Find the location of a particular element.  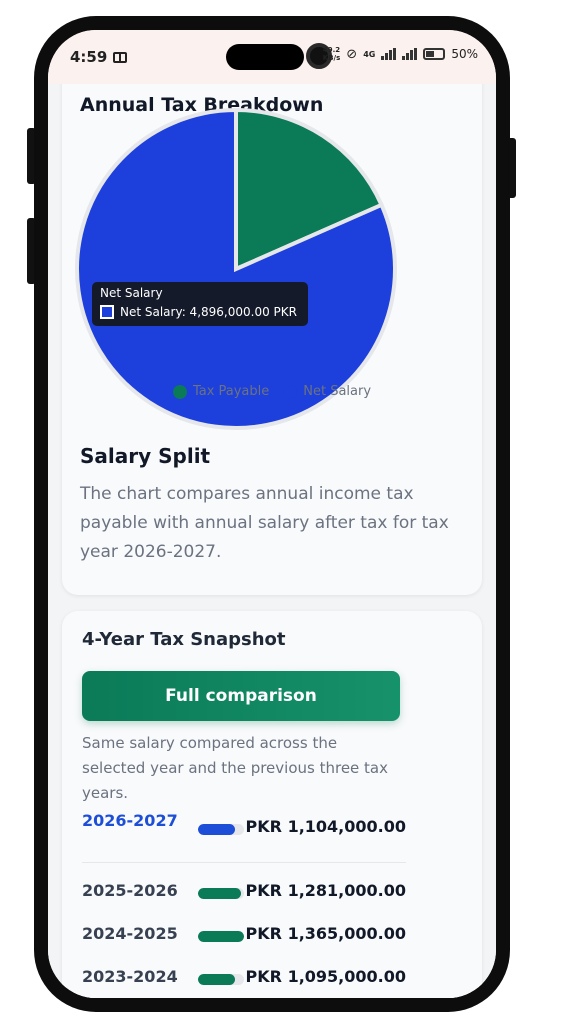

snapshot-row: 2025-2026 PKR 1,281,000.00 is located at coordinates (244, 893).